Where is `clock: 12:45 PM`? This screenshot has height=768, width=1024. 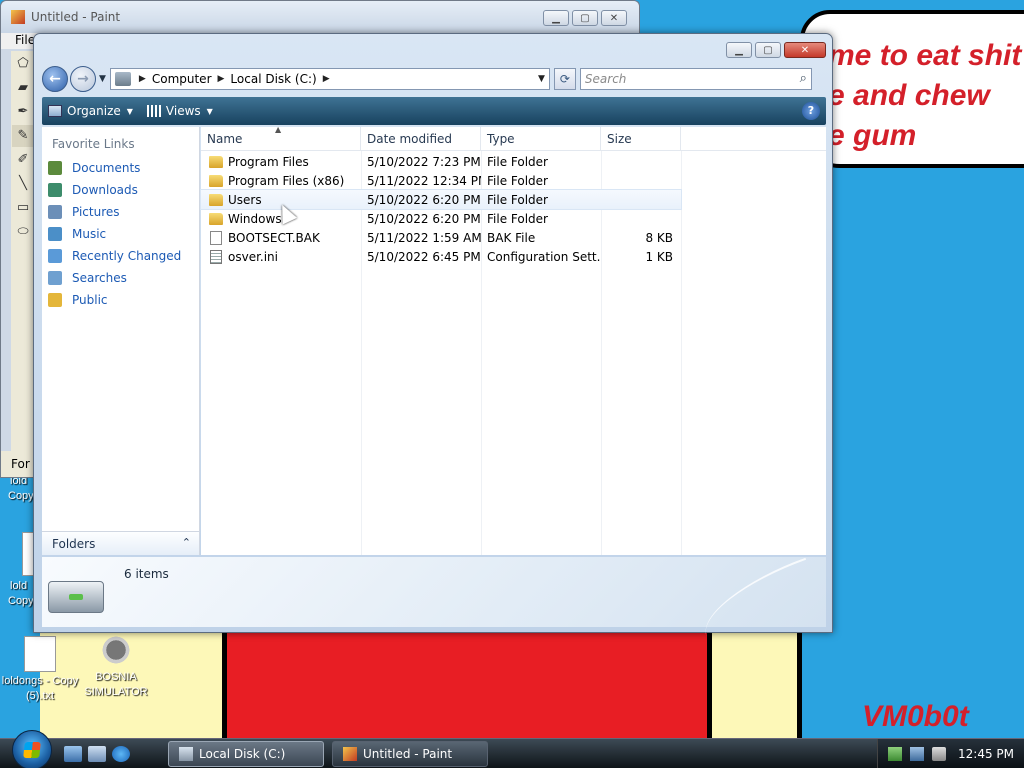 clock: 12:45 PM is located at coordinates (986, 754).